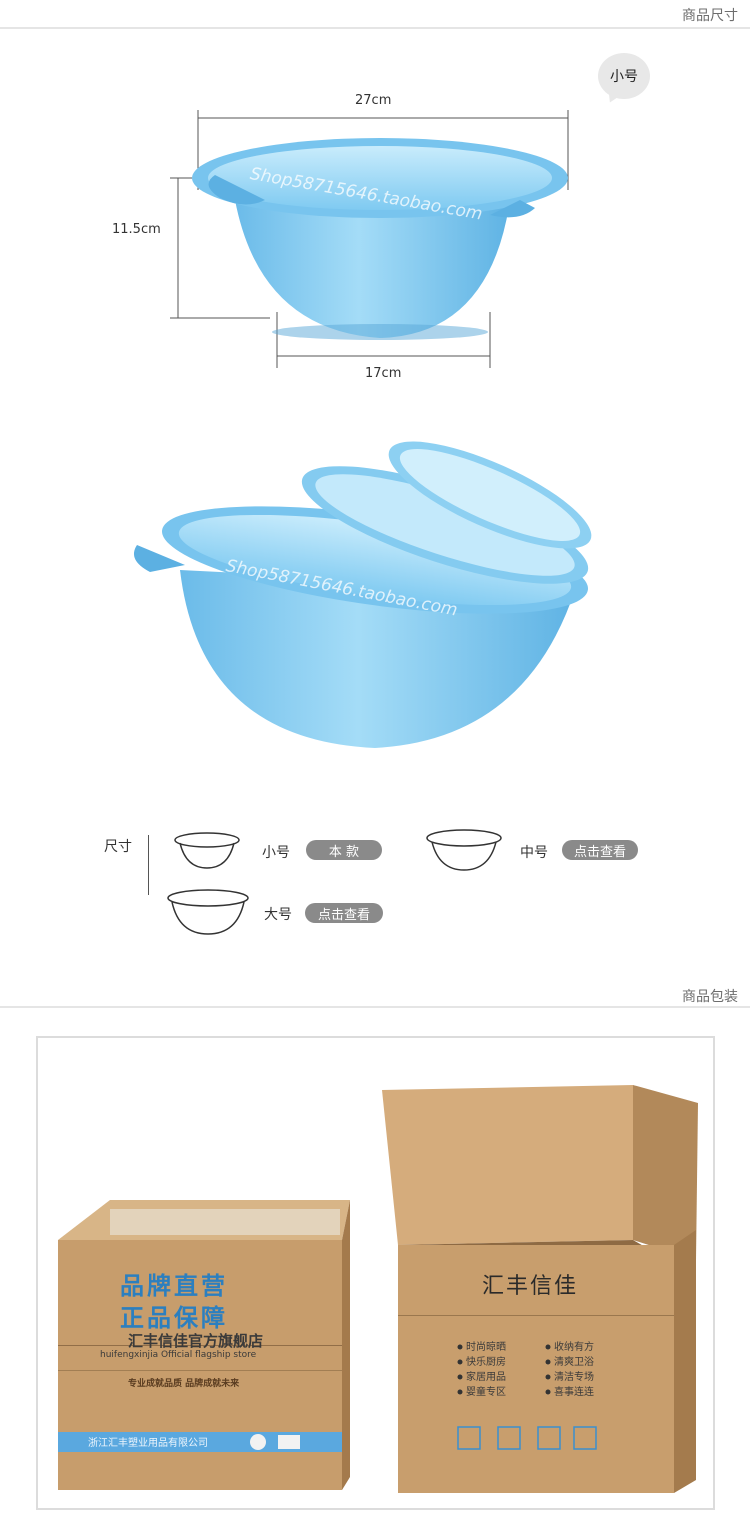 This screenshot has width=750, height=1529. I want to click on basin-outline-large-icon, so click(208, 913).